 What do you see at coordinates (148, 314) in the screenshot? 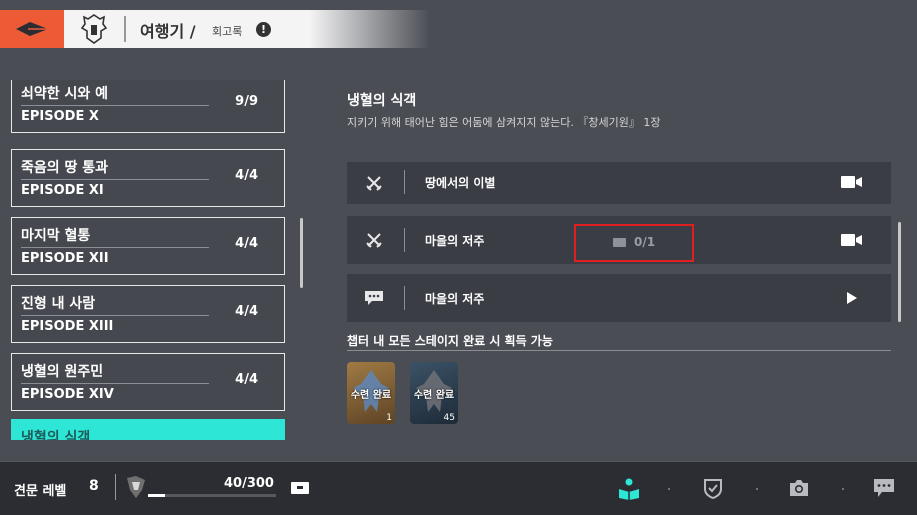
I see `episode-item: 진형 내 사람 EPISODE XIII 4/4` at bounding box center [148, 314].